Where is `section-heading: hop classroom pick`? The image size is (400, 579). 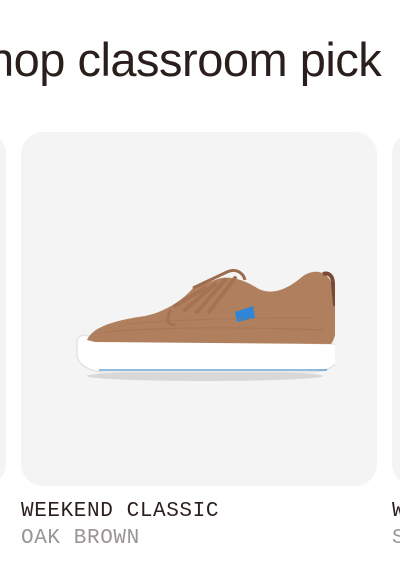 section-heading: hop classroom pick is located at coordinates (191, 59).